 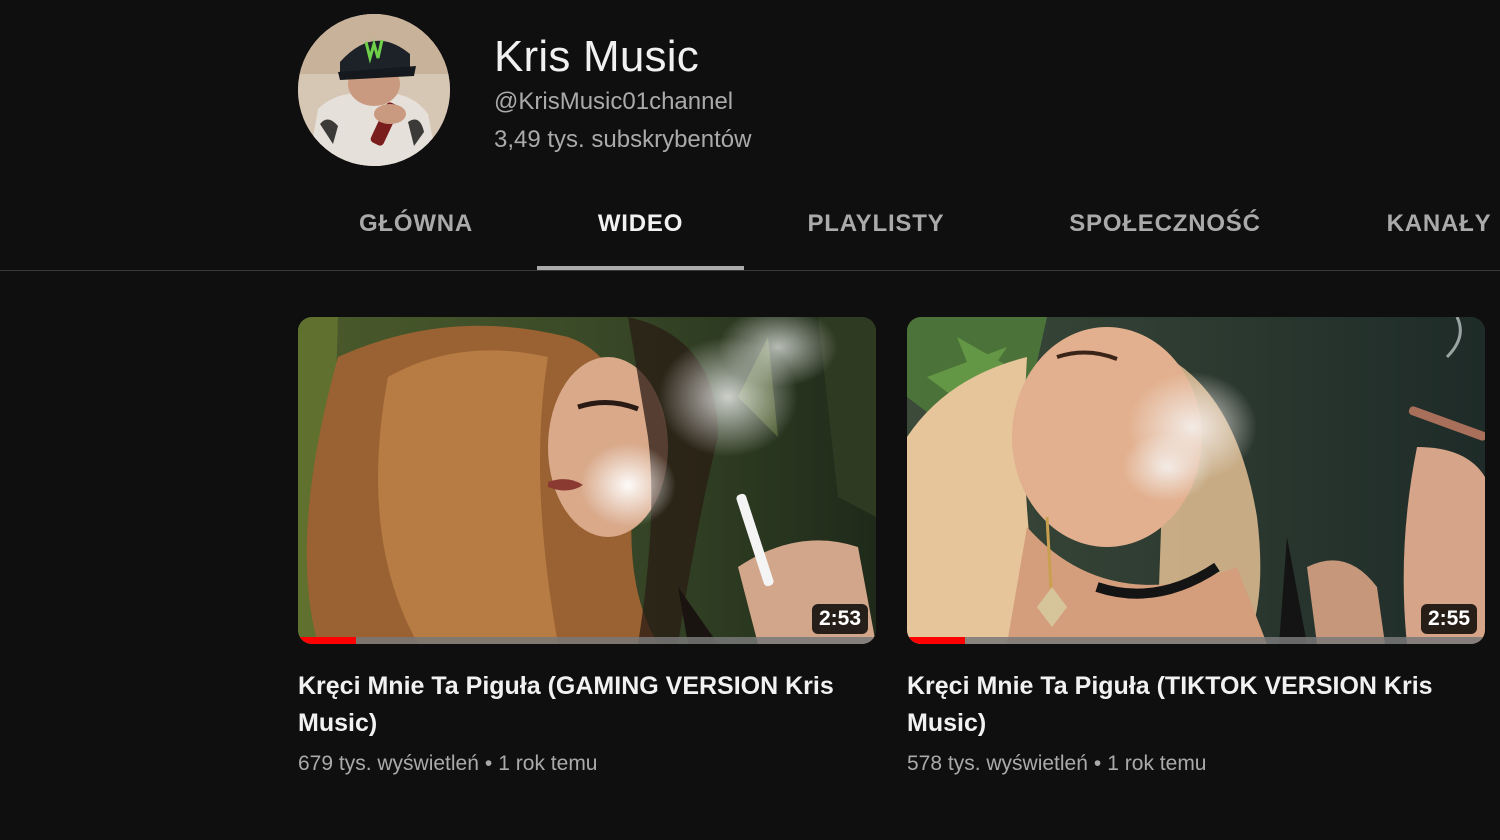 I want to click on channel-avatar, so click(x=374, y=90).